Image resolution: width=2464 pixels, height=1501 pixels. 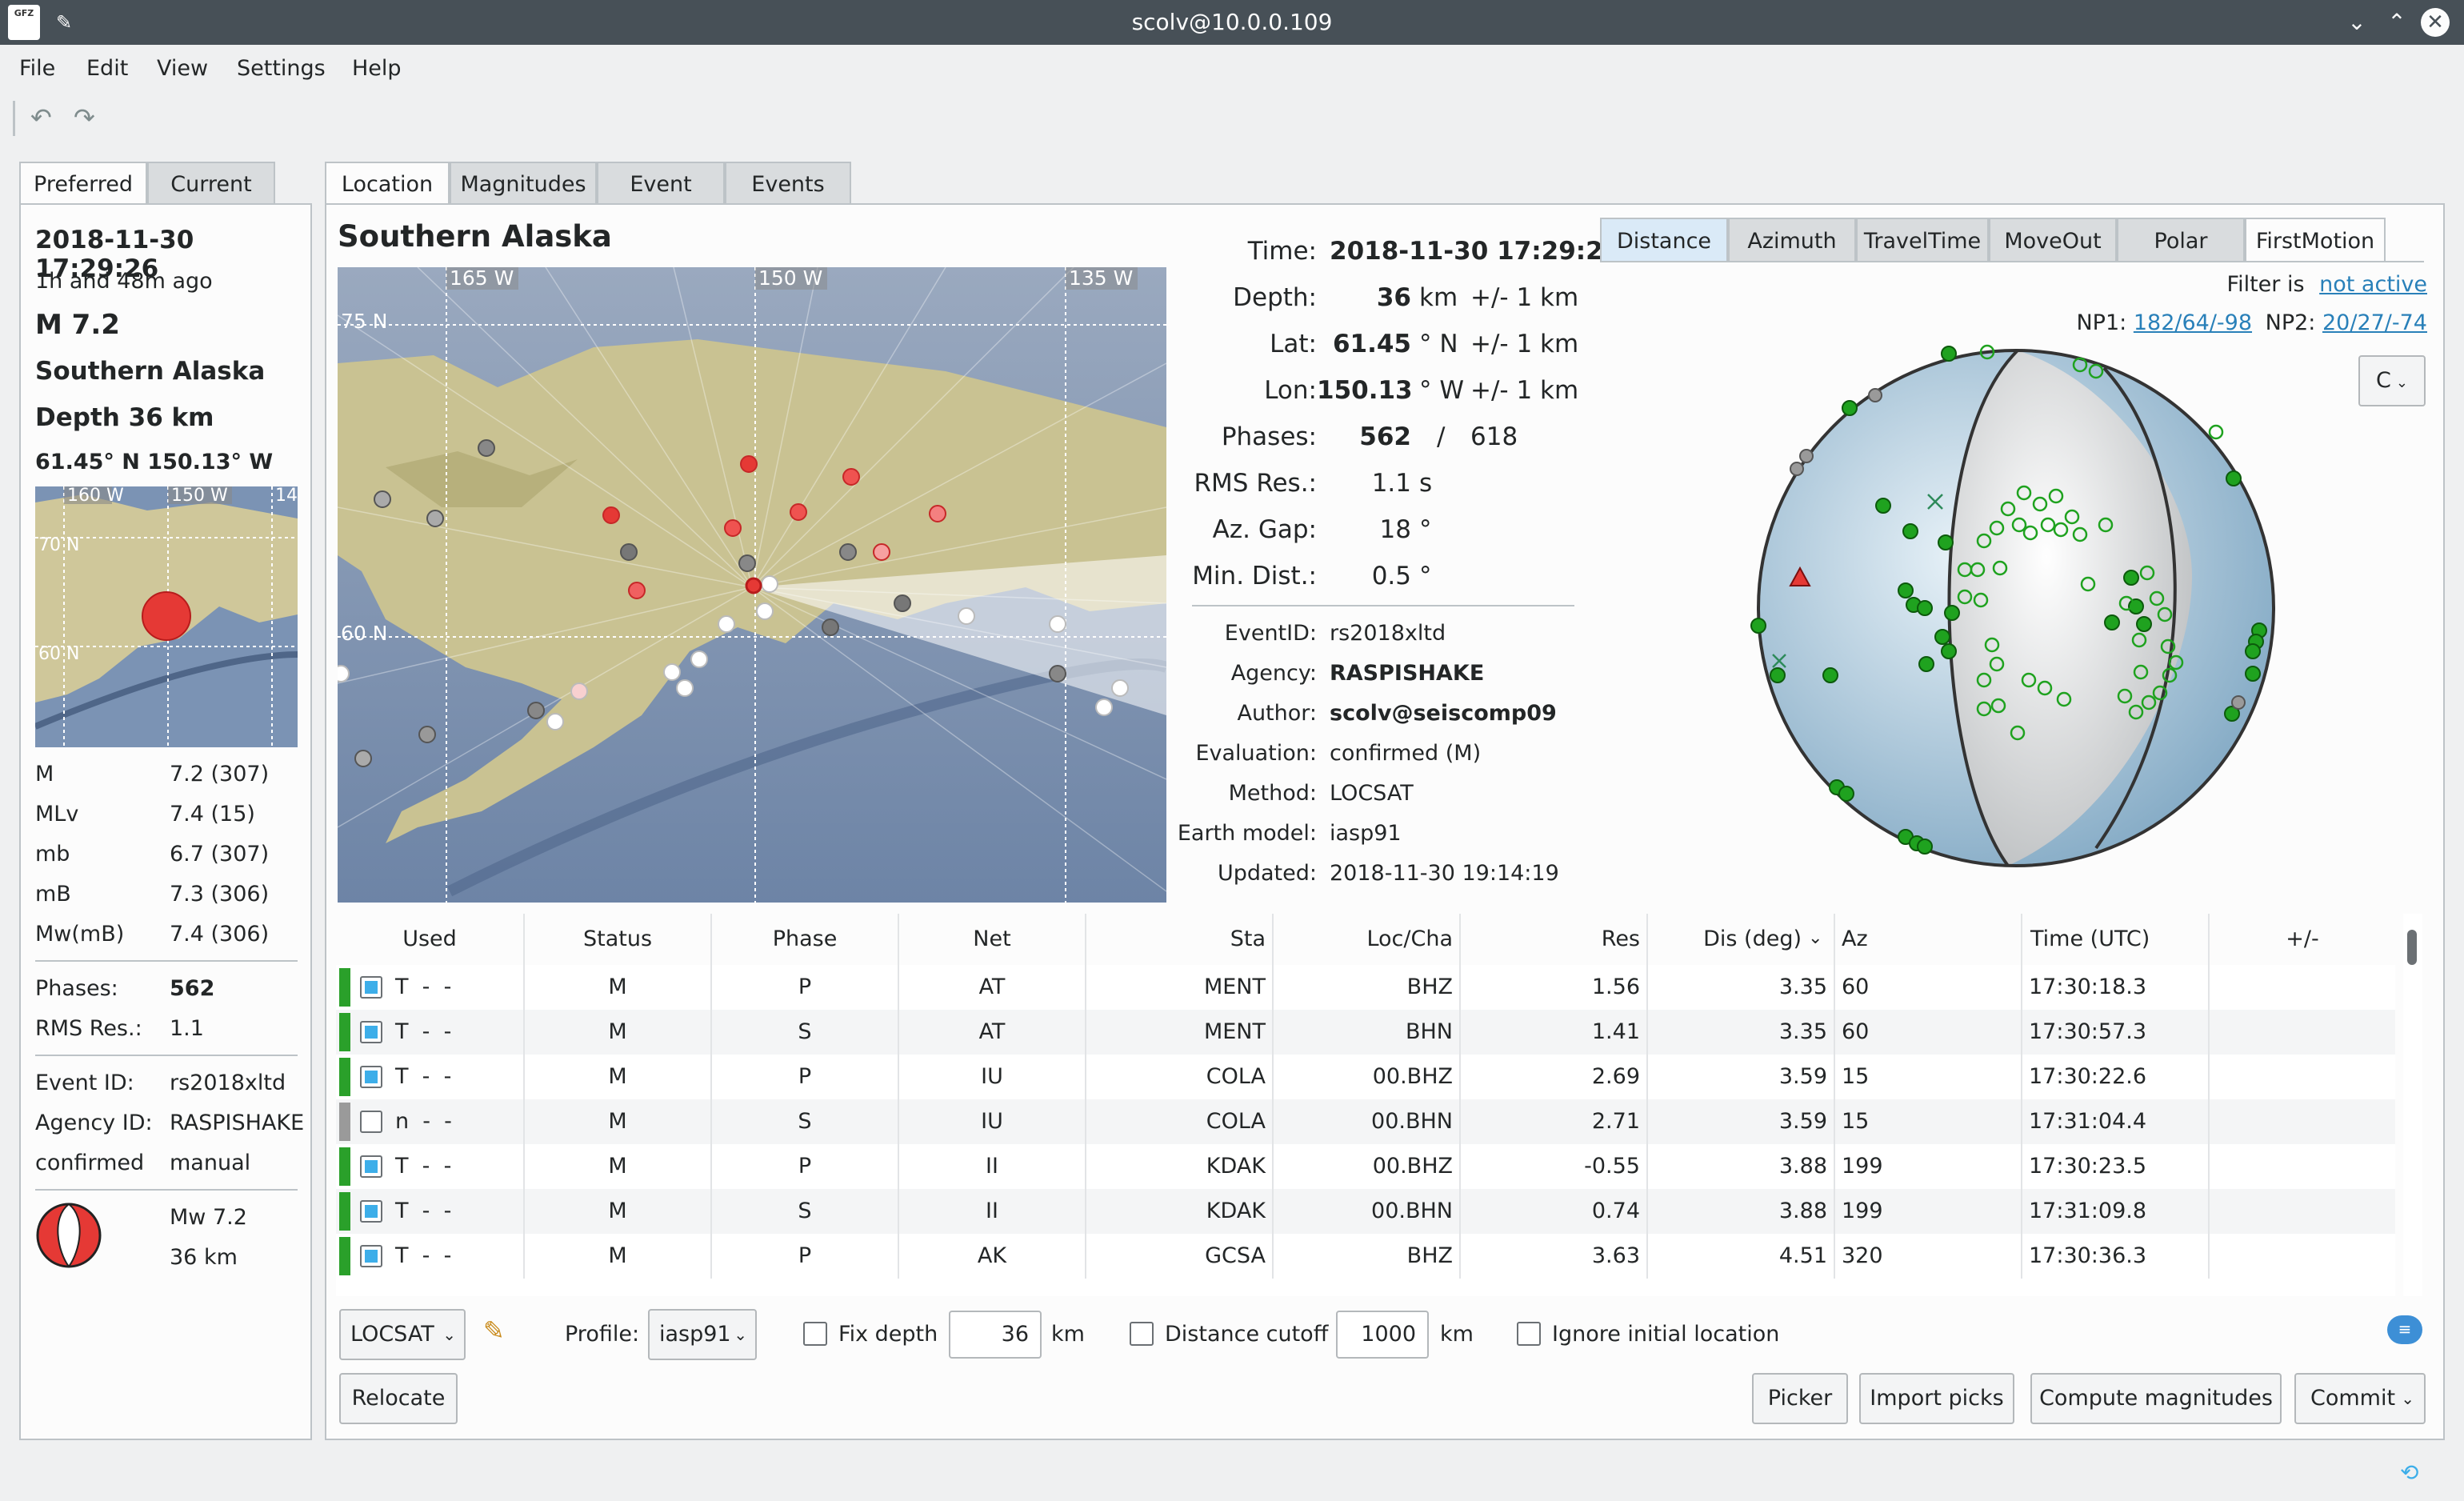 I want to click on column-header-phase: Phase, so click(x=805, y=940).